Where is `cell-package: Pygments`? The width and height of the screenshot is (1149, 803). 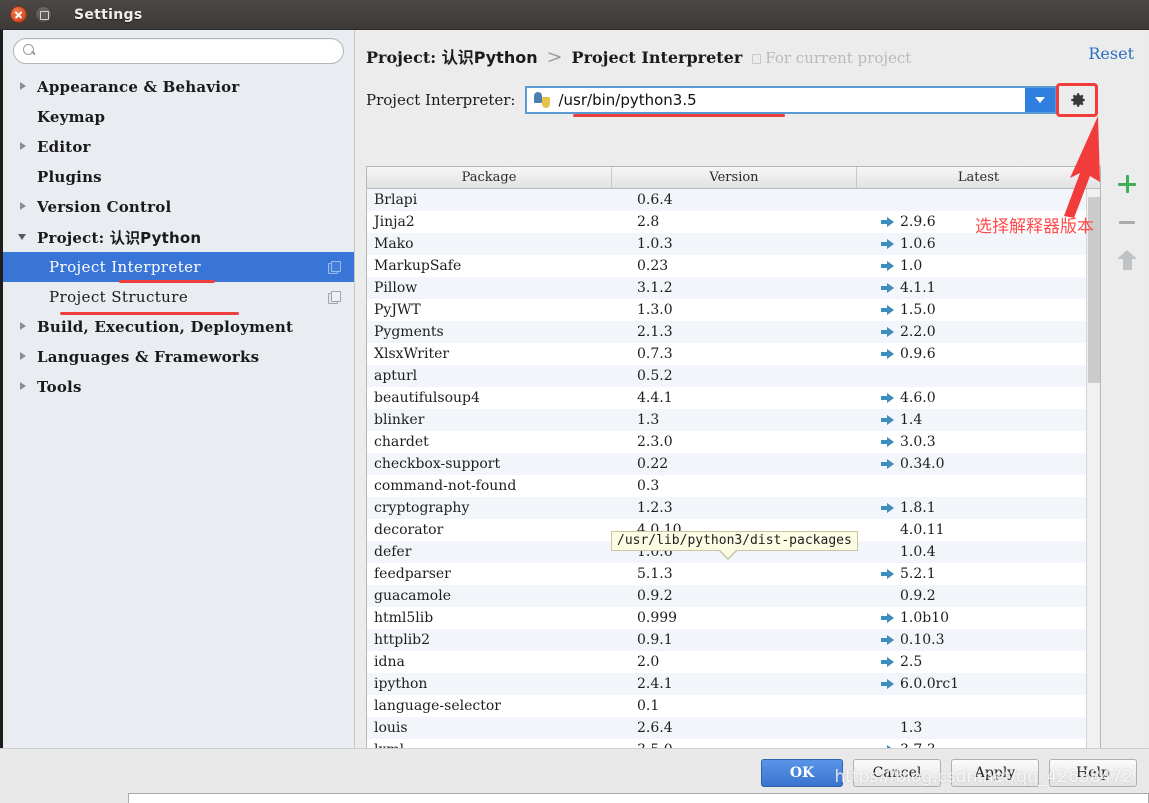 cell-package: Pygments is located at coordinates (409, 332).